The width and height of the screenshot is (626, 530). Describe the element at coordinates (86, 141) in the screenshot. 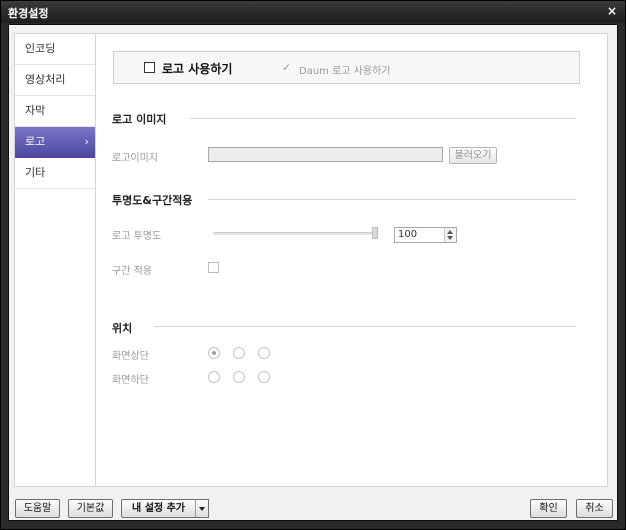

I see `chevron-right-icon: ›` at that location.